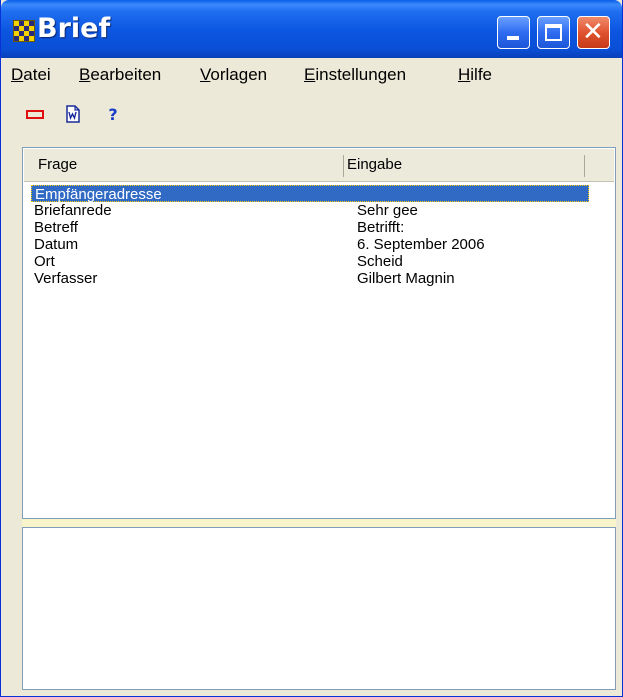 The width and height of the screenshot is (623, 697). I want to click on maximize-icon, so click(553, 32).